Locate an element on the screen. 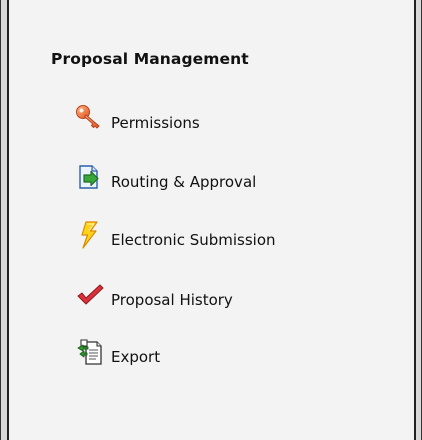 Image resolution: width=422 pixels, height=440 pixels. electronic-submission-label: Electronic Submission is located at coordinates (193, 240).